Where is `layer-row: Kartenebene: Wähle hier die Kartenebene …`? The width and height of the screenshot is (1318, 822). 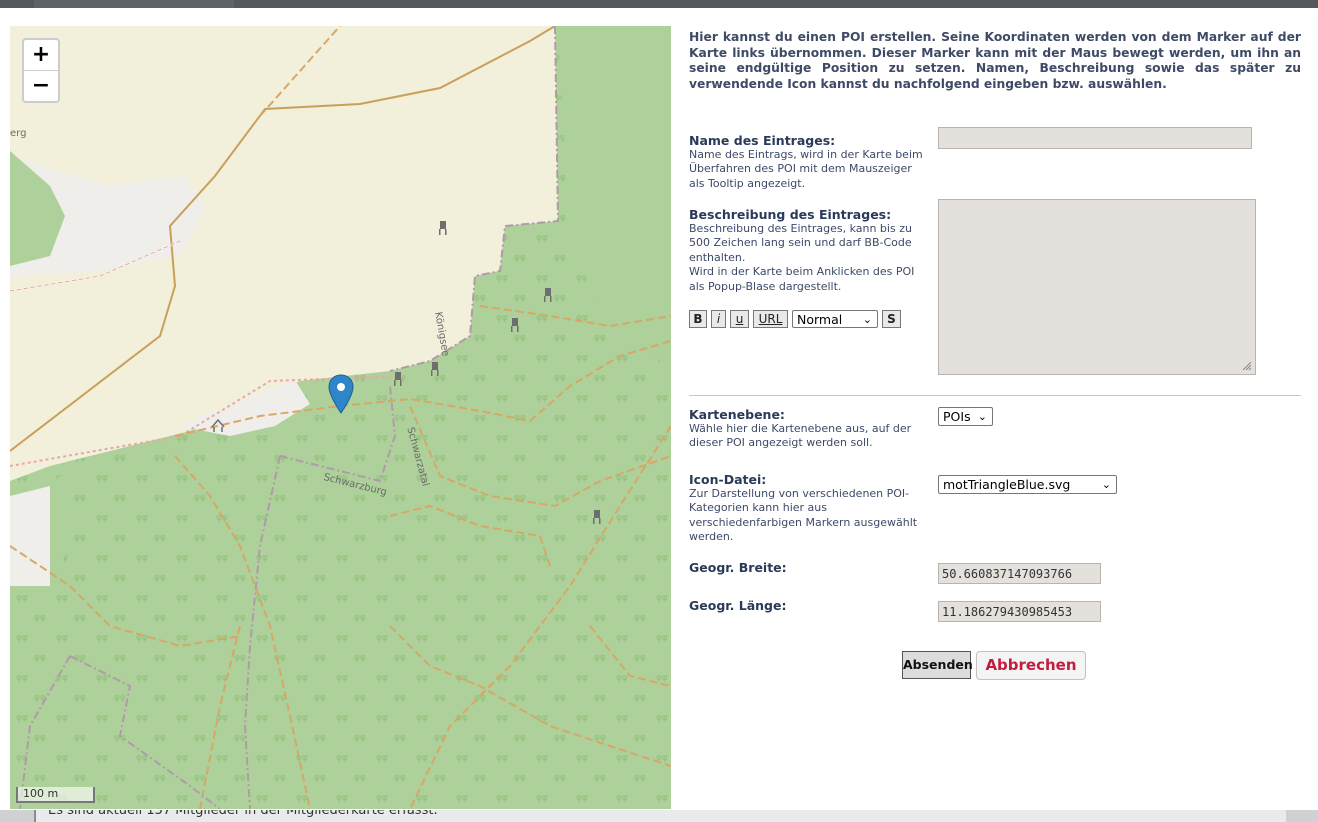 layer-row: Kartenebene: Wähle hier die Kartenebene … is located at coordinates (995, 429).